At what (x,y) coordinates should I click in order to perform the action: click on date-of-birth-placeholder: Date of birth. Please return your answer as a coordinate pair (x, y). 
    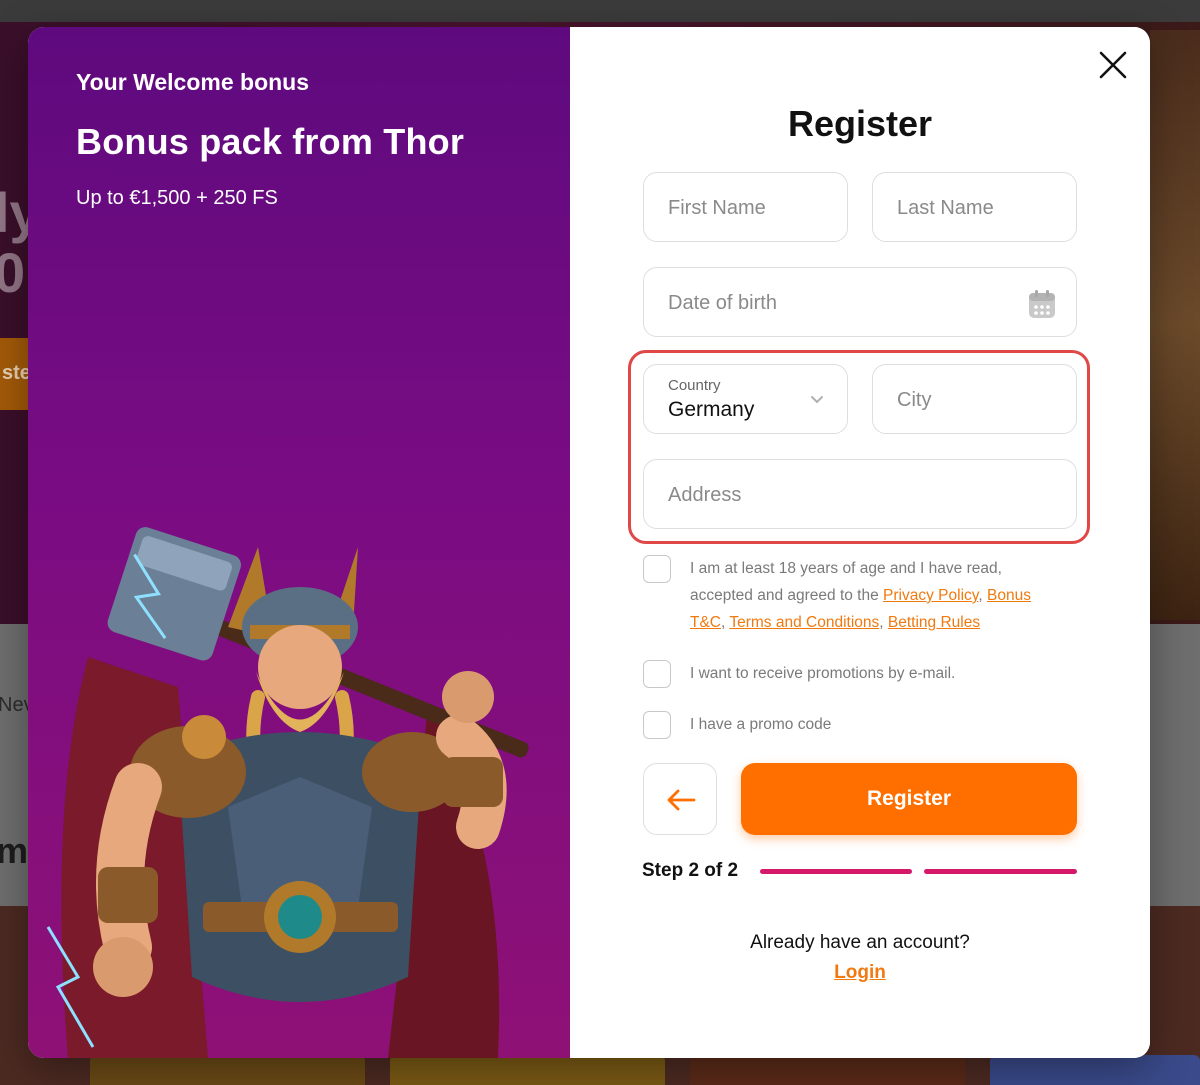
    Looking at the image, I should click on (722, 303).